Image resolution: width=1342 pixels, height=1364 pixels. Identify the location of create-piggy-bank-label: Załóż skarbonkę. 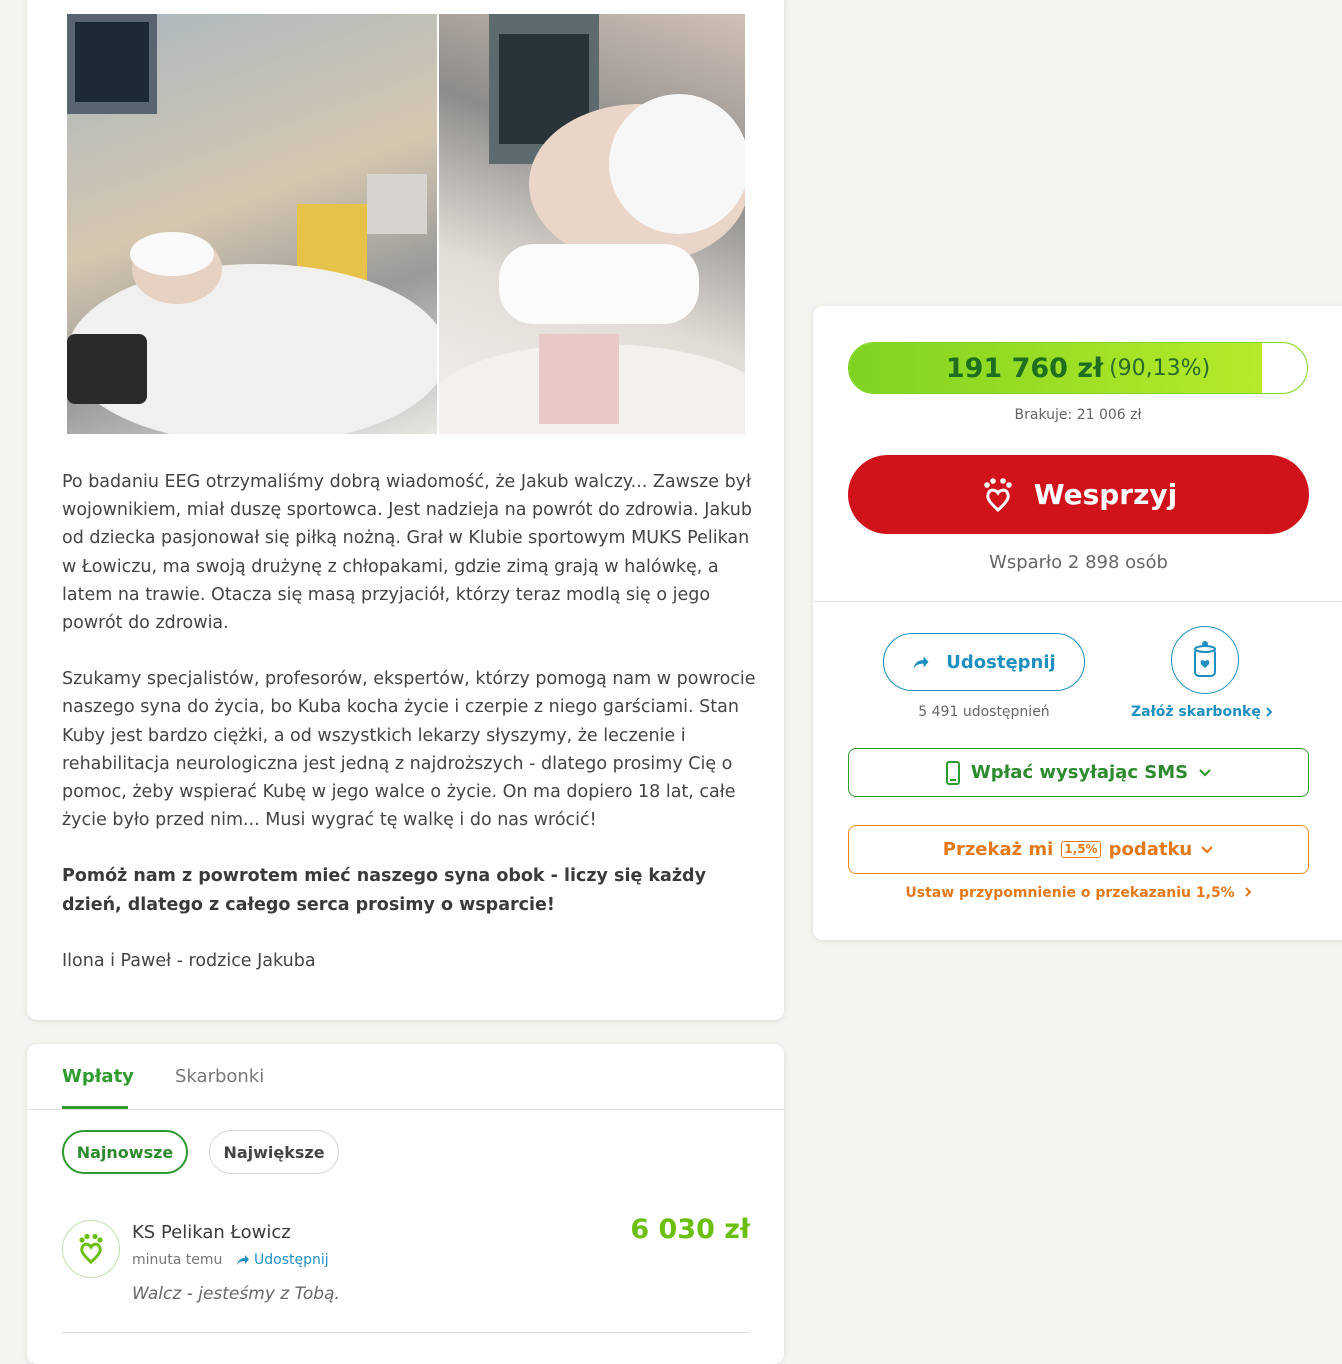
(1196, 712).